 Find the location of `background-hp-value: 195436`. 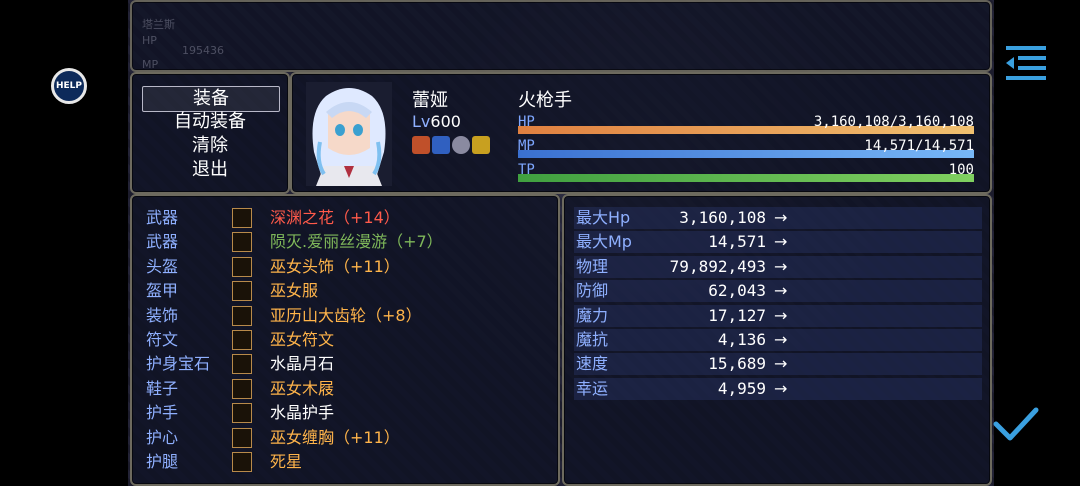

background-hp-value: 195436 is located at coordinates (203, 50).